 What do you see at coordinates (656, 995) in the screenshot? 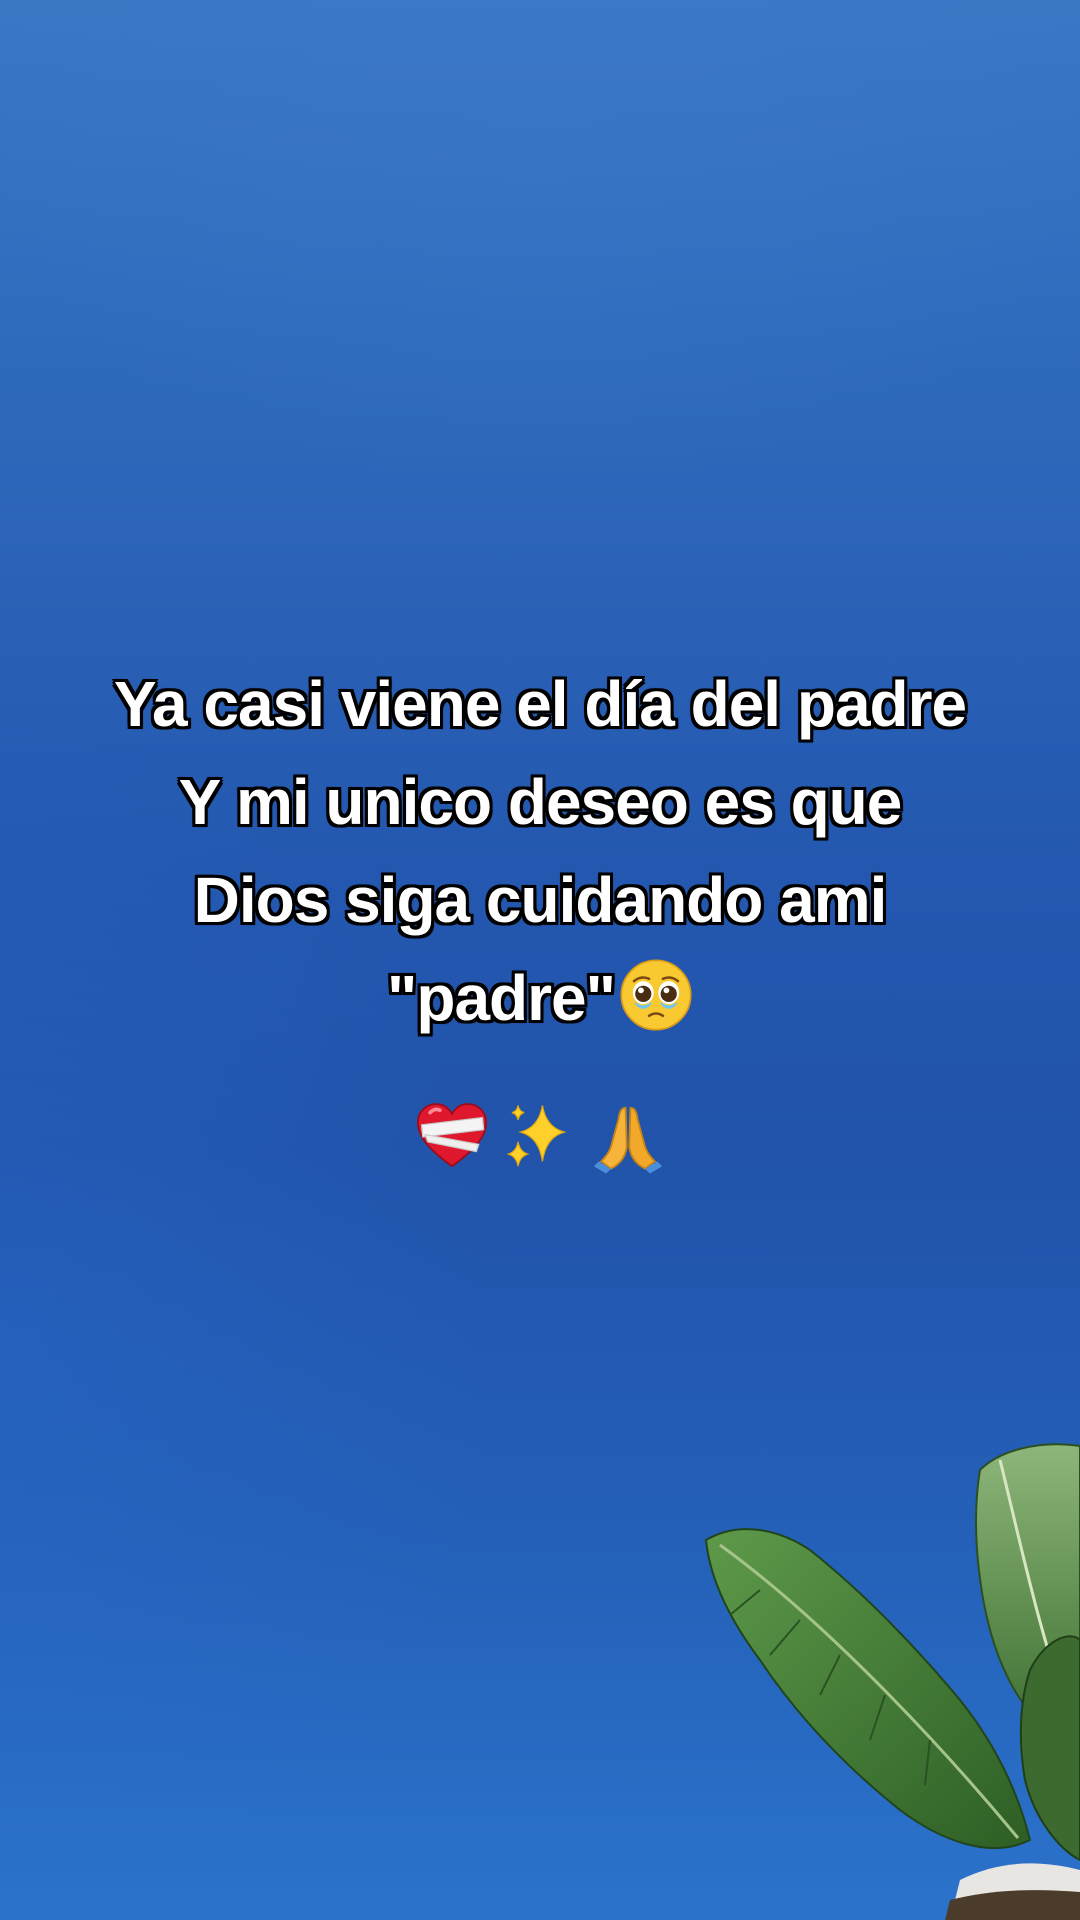
I see `pleading-teary-face-icon` at bounding box center [656, 995].